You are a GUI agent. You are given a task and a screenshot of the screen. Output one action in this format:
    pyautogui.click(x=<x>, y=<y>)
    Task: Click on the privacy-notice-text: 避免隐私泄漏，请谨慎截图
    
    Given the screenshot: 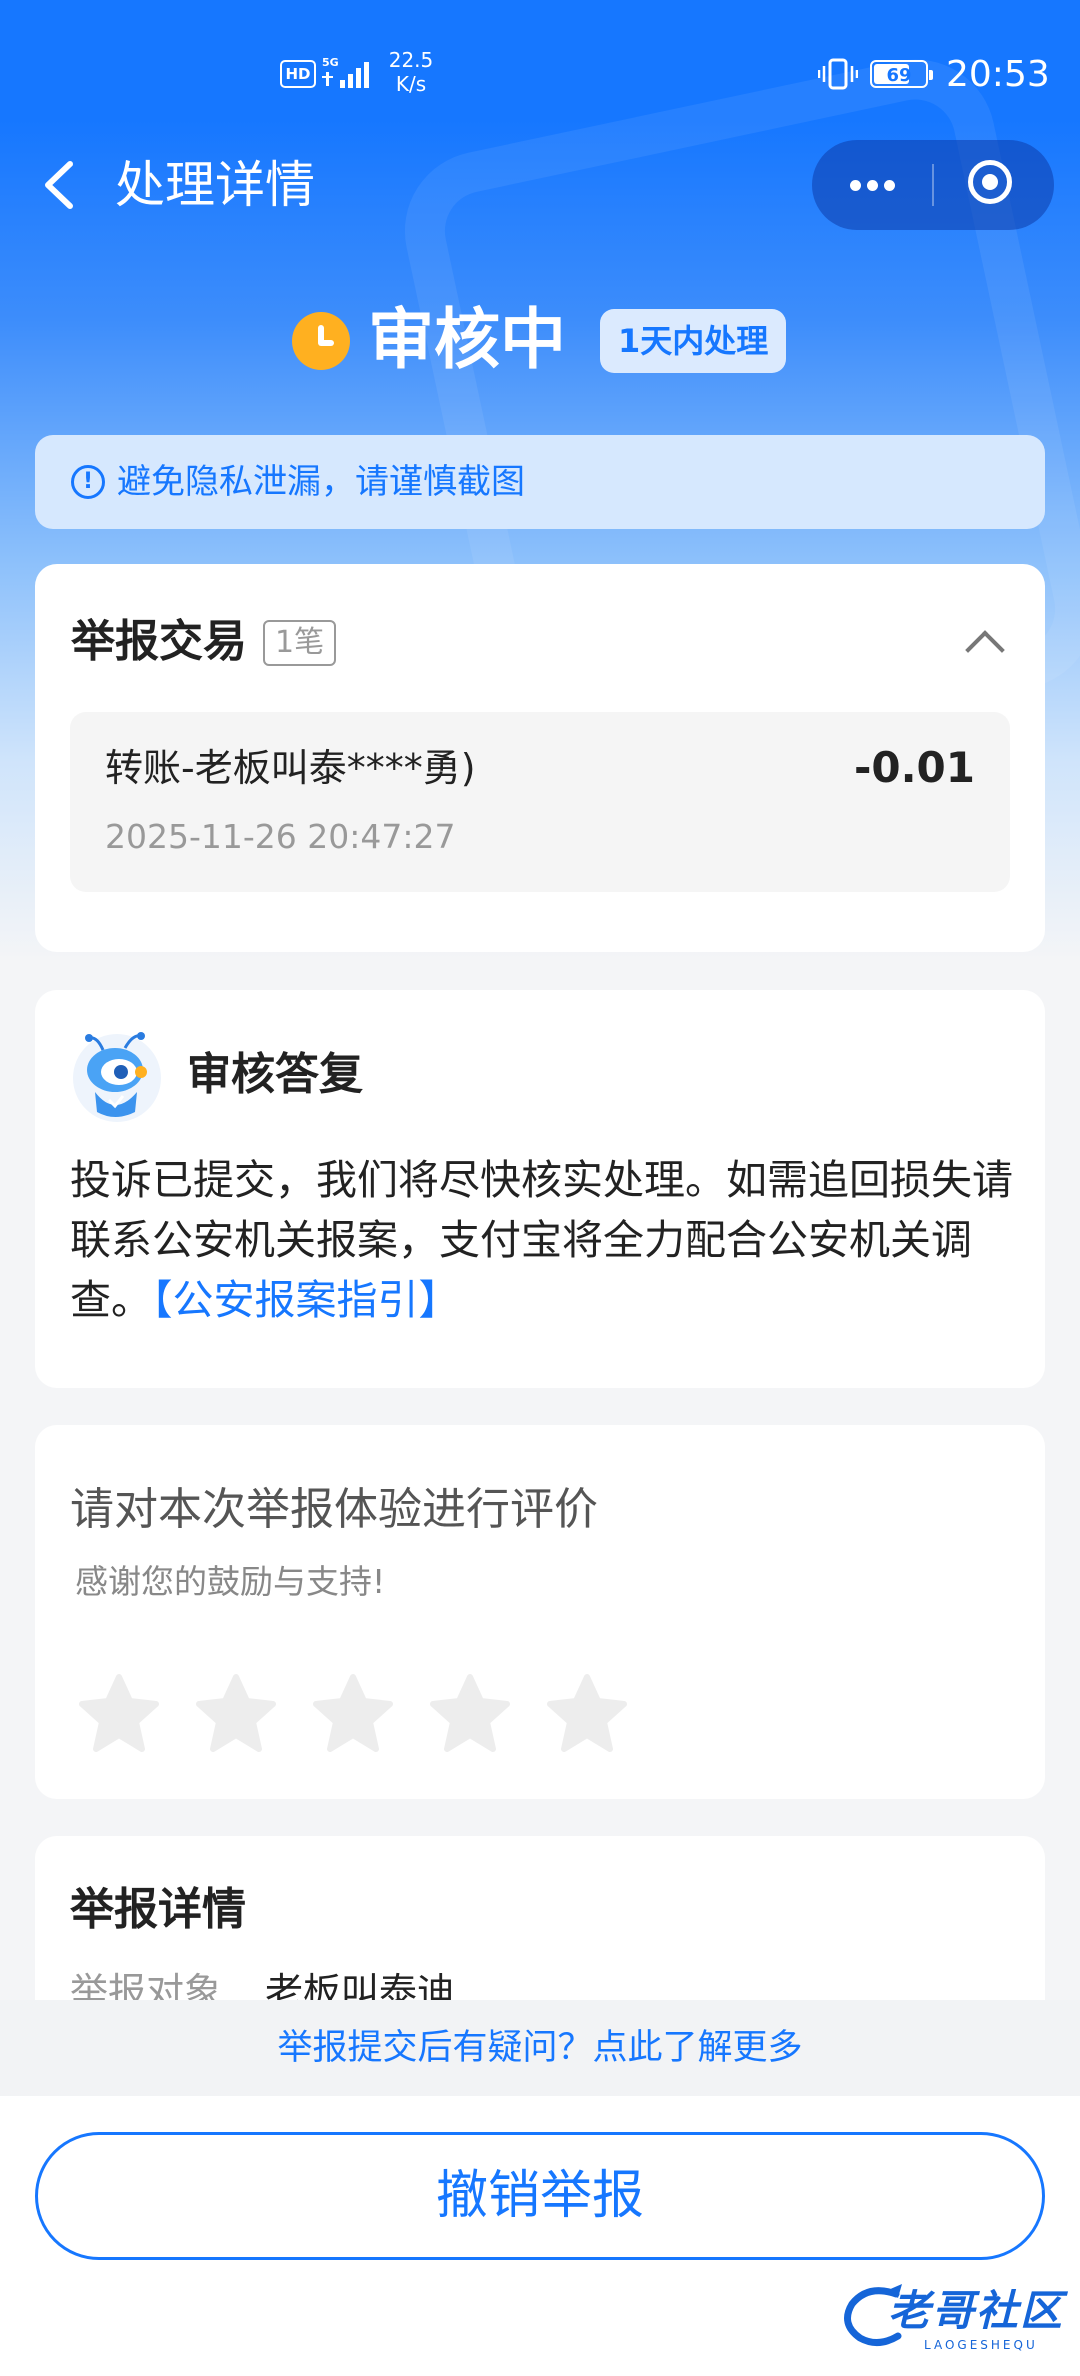 What is the action you would take?
    pyautogui.click(x=321, y=482)
    